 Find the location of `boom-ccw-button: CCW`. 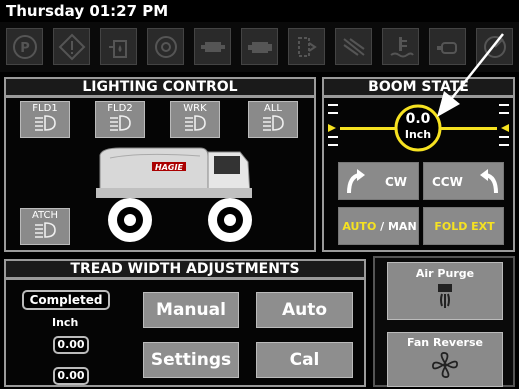

boom-ccw-button: CCW is located at coordinates (463, 181).